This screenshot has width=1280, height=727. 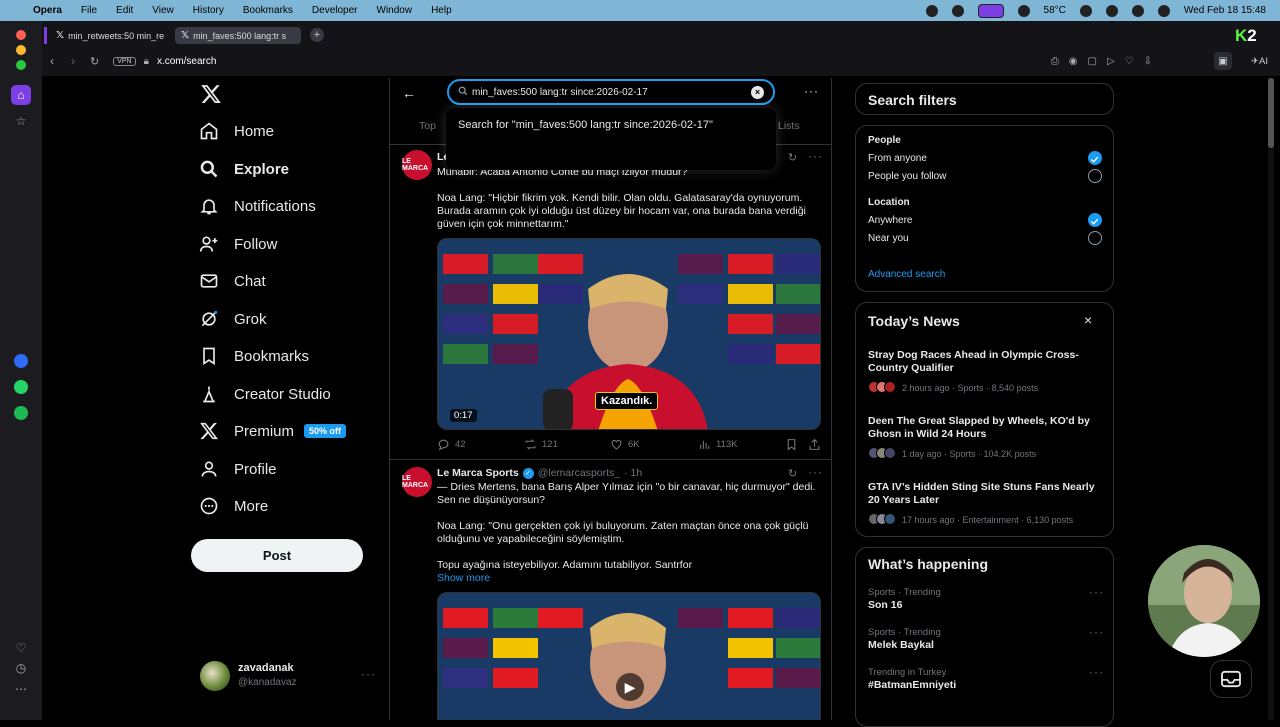 I want to click on trend-topic: #BatmanEmniyeti, so click(x=912, y=685).